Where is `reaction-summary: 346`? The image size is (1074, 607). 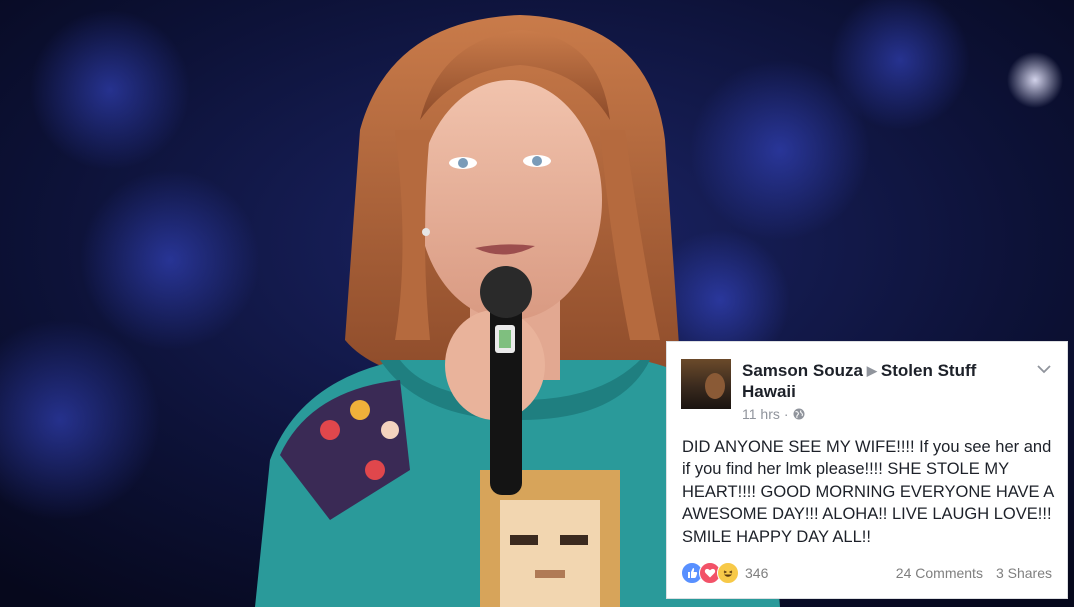
reaction-summary: 346 is located at coordinates (724, 573).